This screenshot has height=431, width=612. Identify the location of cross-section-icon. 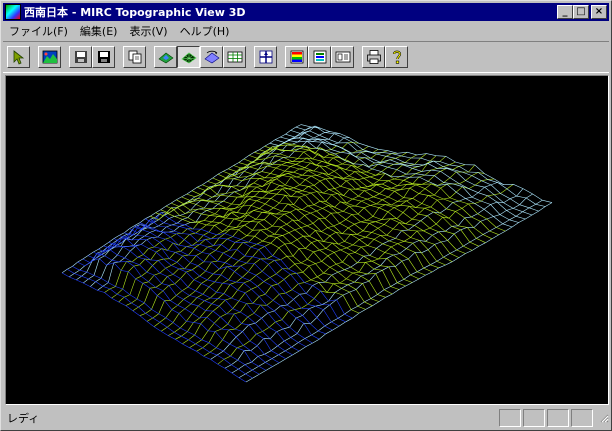
(265, 57).